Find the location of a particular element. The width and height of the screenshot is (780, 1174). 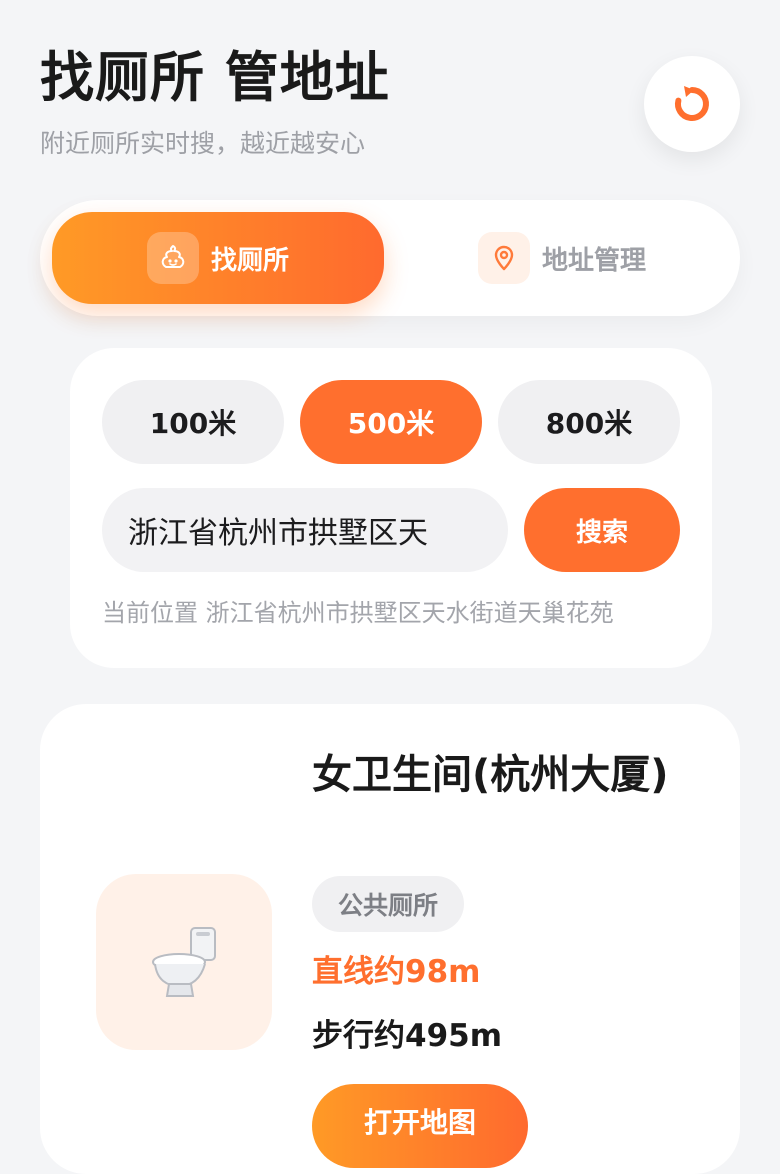

result-thumbnail is located at coordinates (184, 962).